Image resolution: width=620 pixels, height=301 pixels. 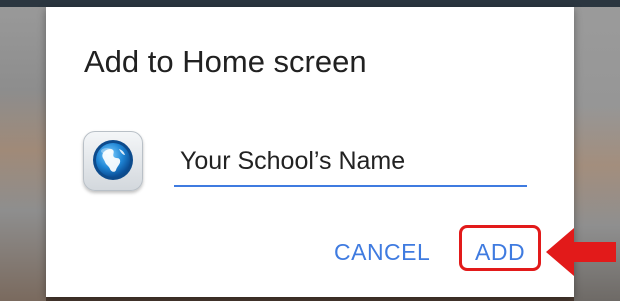 I want to click on cancel-button: CANCEL, so click(x=382, y=252).